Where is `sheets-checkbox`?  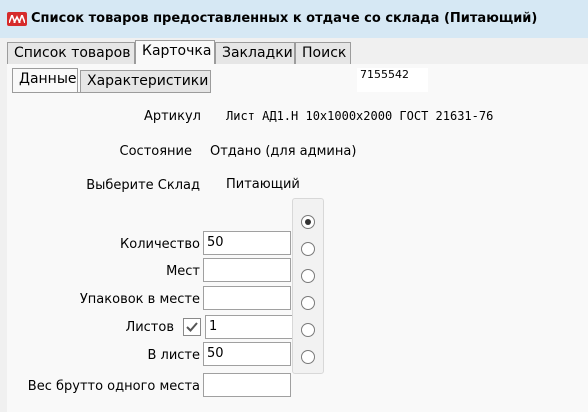 sheets-checkbox is located at coordinates (192, 327).